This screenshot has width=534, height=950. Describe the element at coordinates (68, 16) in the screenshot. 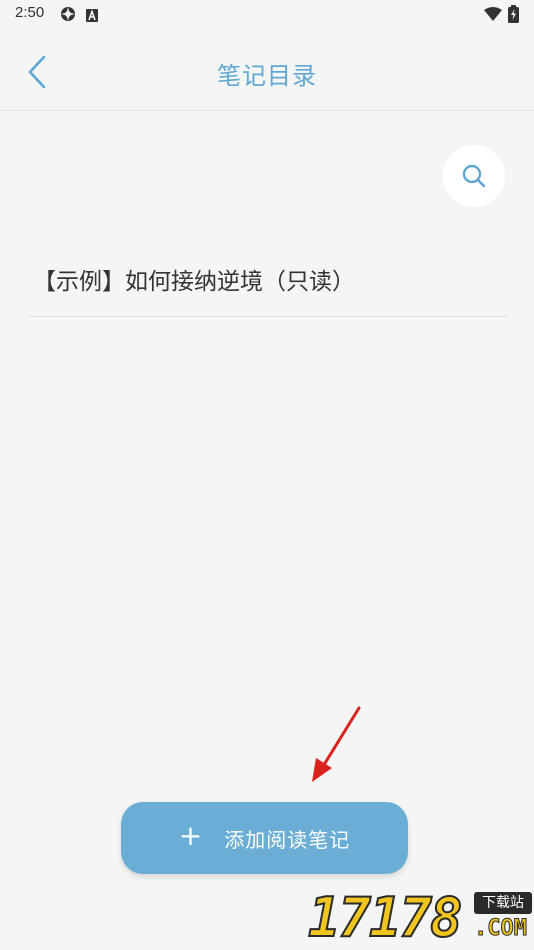

I see `gear-icon` at that location.